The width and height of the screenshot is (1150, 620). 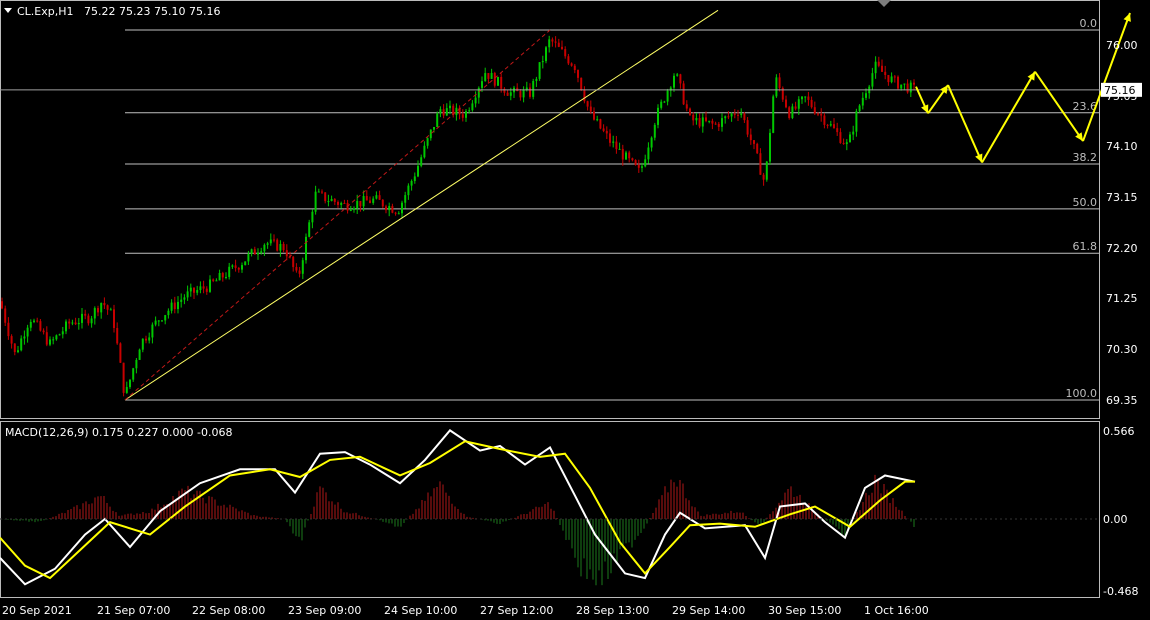 What do you see at coordinates (1122, 400) in the screenshot?
I see `price-axis-label: 69.35` at bounding box center [1122, 400].